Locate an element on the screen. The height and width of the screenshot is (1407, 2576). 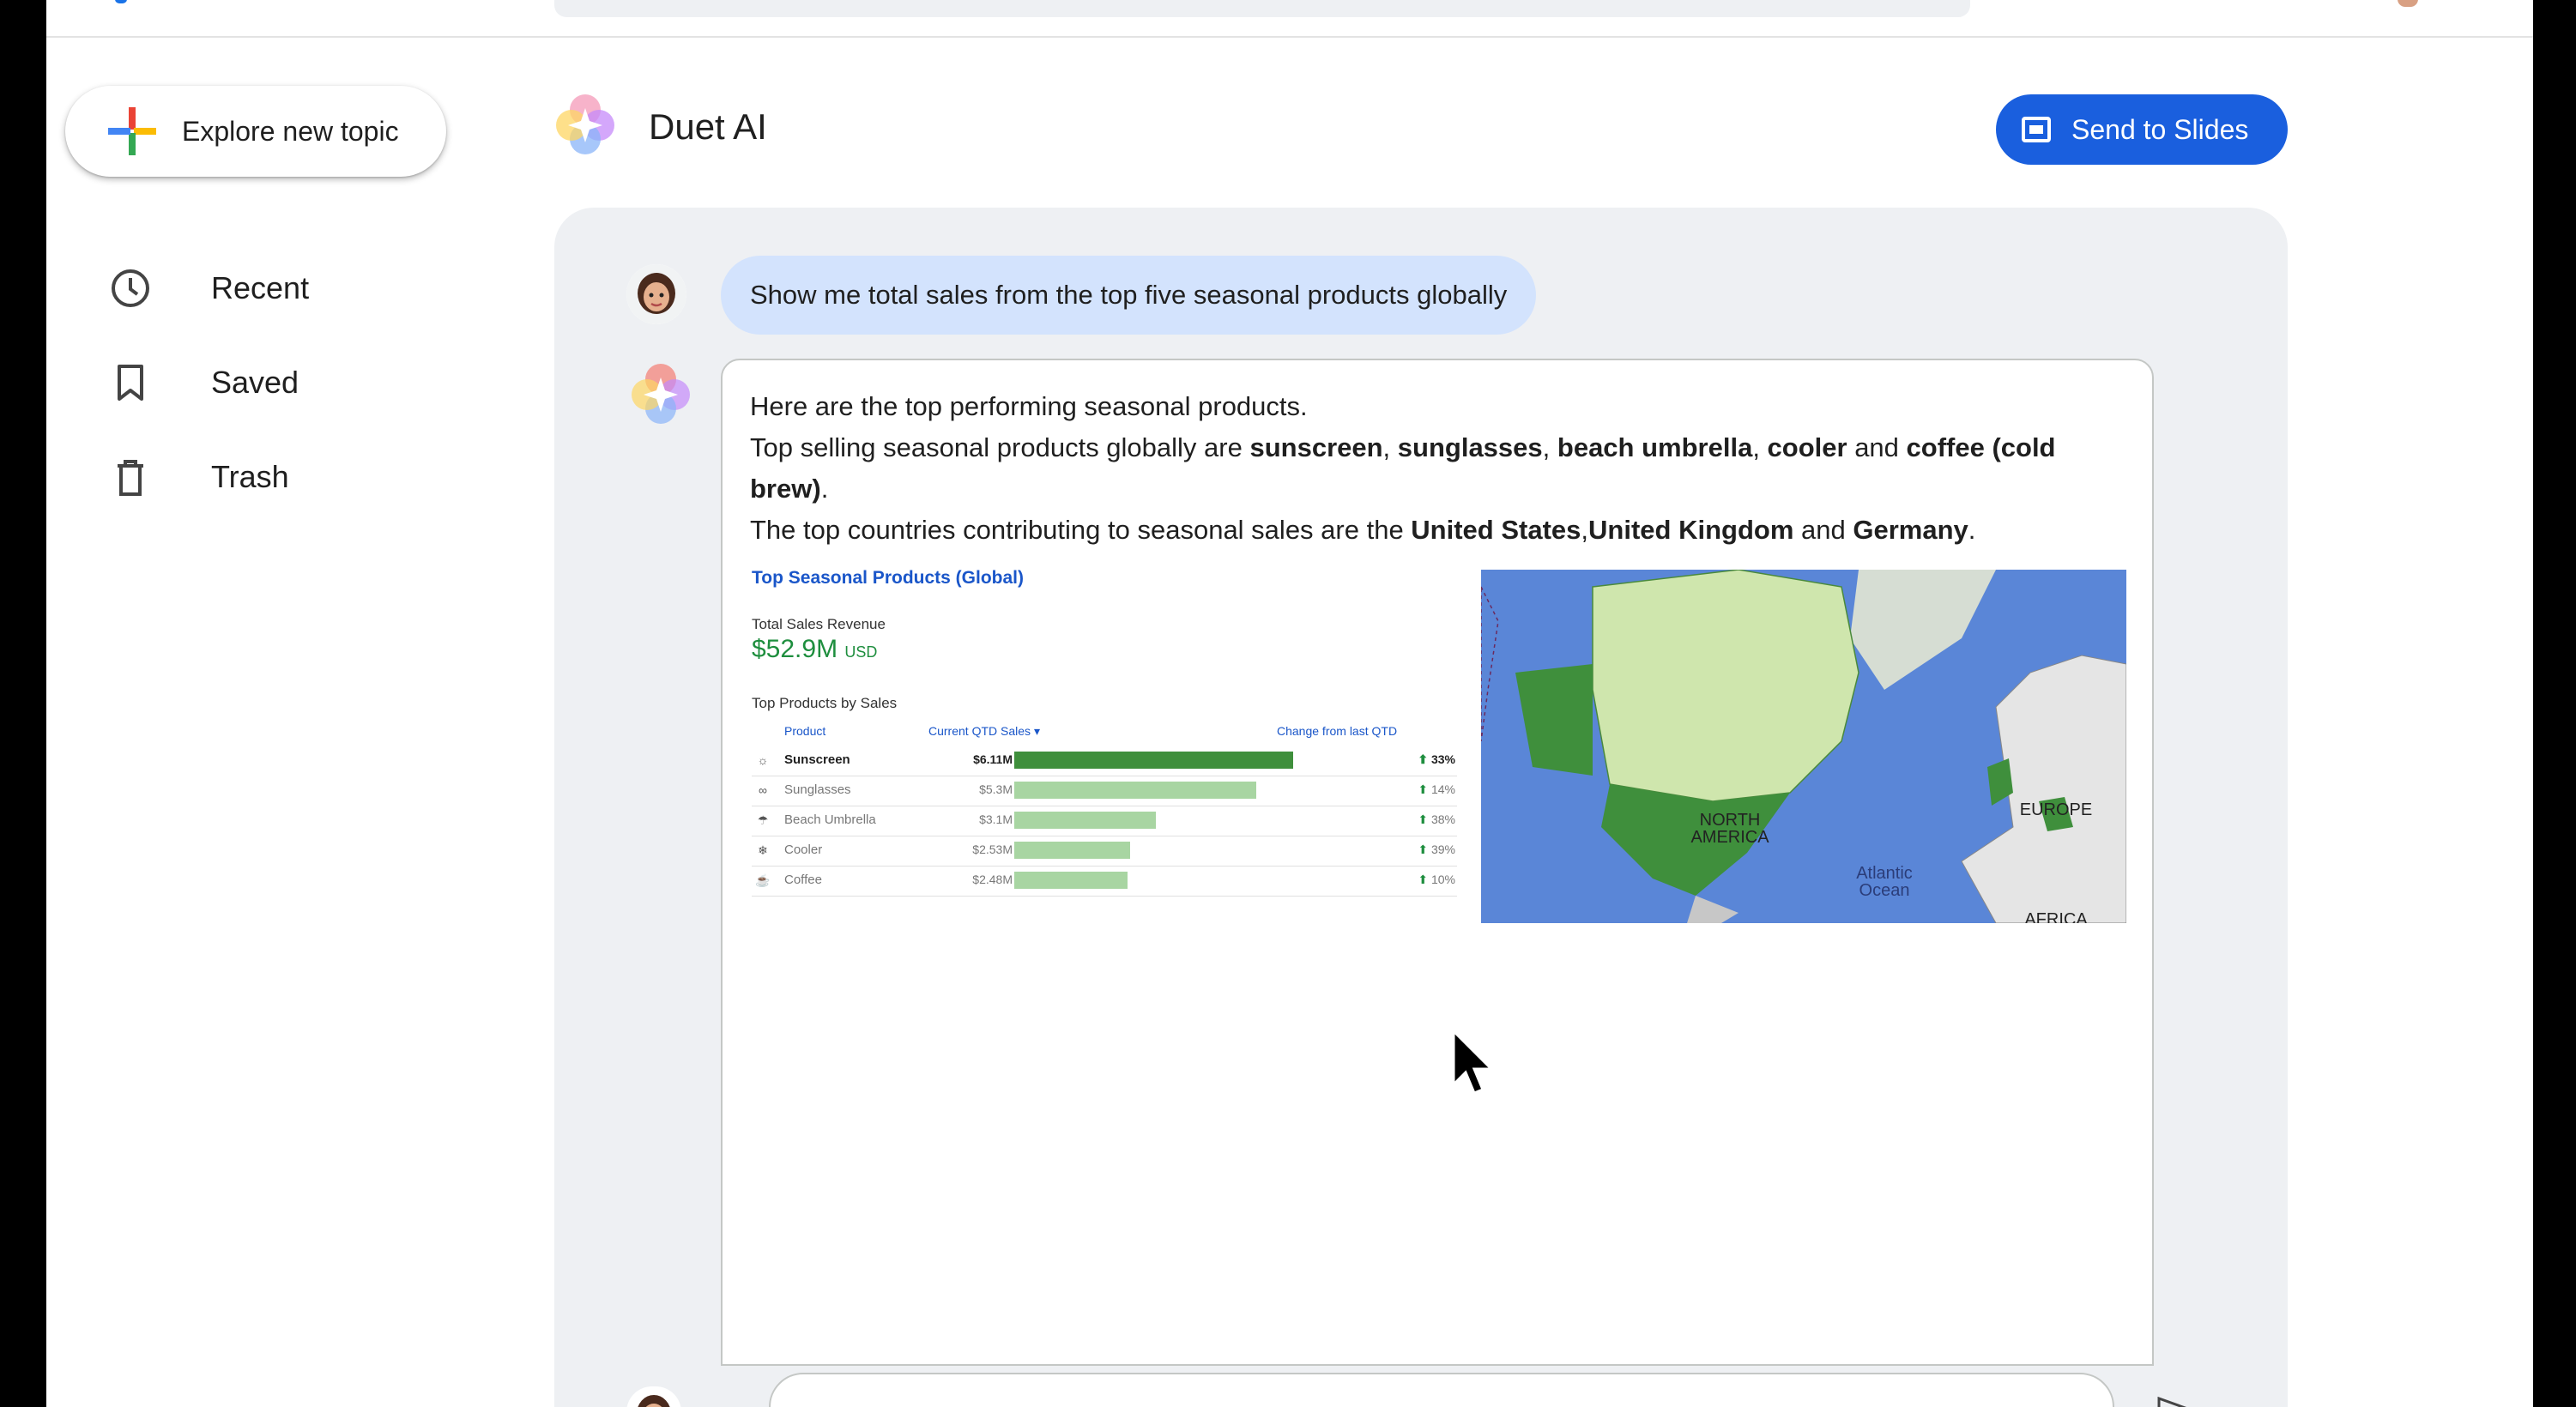
product-beach-umbrella: beach umbrella is located at coordinates (1655, 447).